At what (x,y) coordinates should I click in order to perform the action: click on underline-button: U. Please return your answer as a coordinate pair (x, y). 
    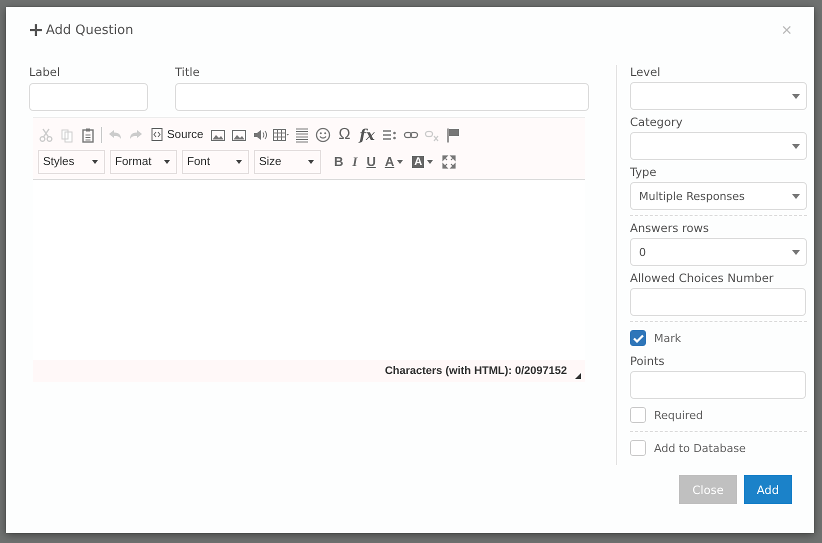
    Looking at the image, I should click on (371, 161).